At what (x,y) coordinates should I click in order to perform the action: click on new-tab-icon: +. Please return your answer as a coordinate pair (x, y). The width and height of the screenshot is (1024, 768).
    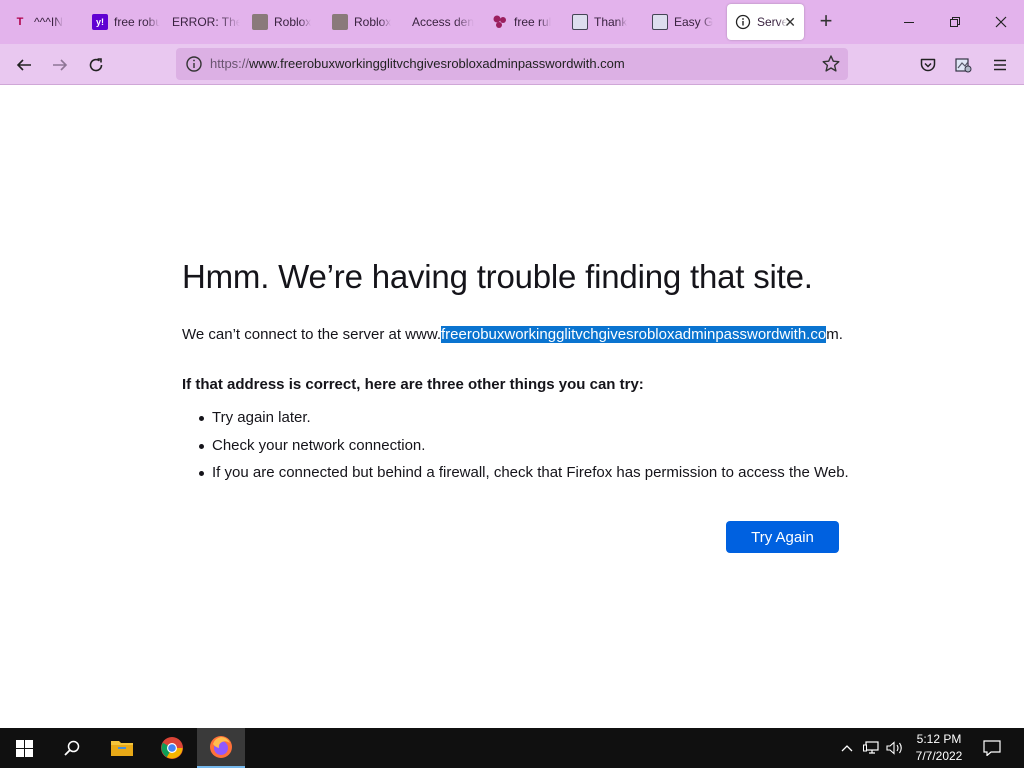
    Looking at the image, I should click on (826, 22).